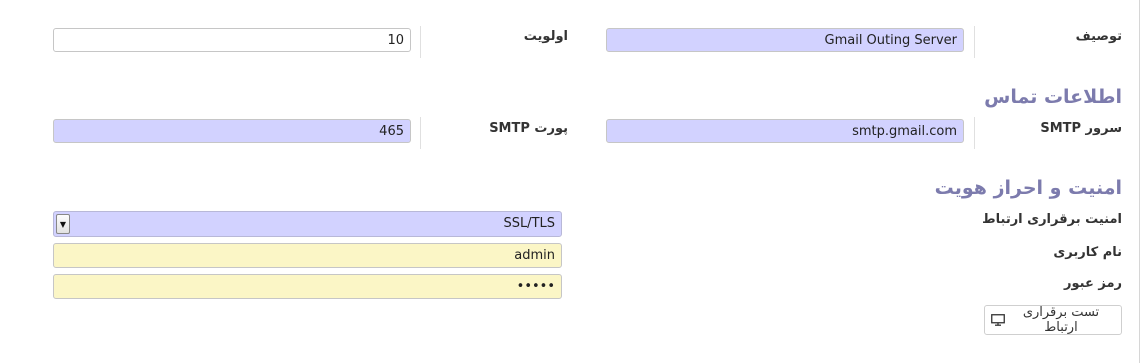 Image resolution: width=1140 pixels, height=363 pixels. Describe the element at coordinates (1093, 283) in the screenshot. I see `password-label: رمز عبور` at that location.